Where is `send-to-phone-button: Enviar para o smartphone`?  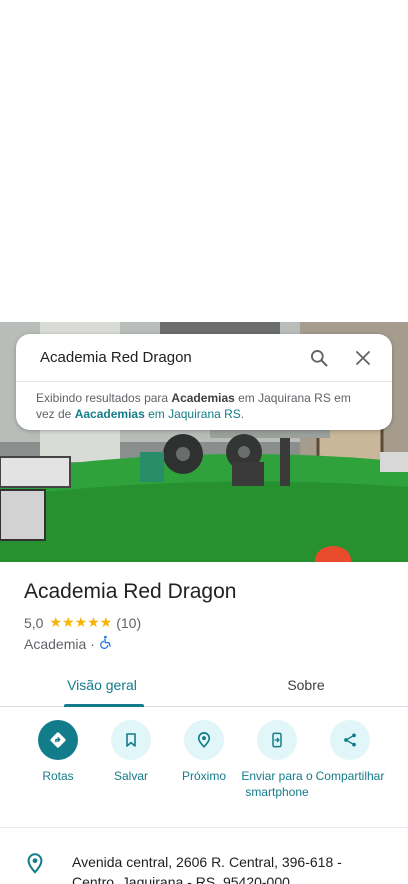 send-to-phone-button: Enviar para o smartphone is located at coordinates (277, 760).